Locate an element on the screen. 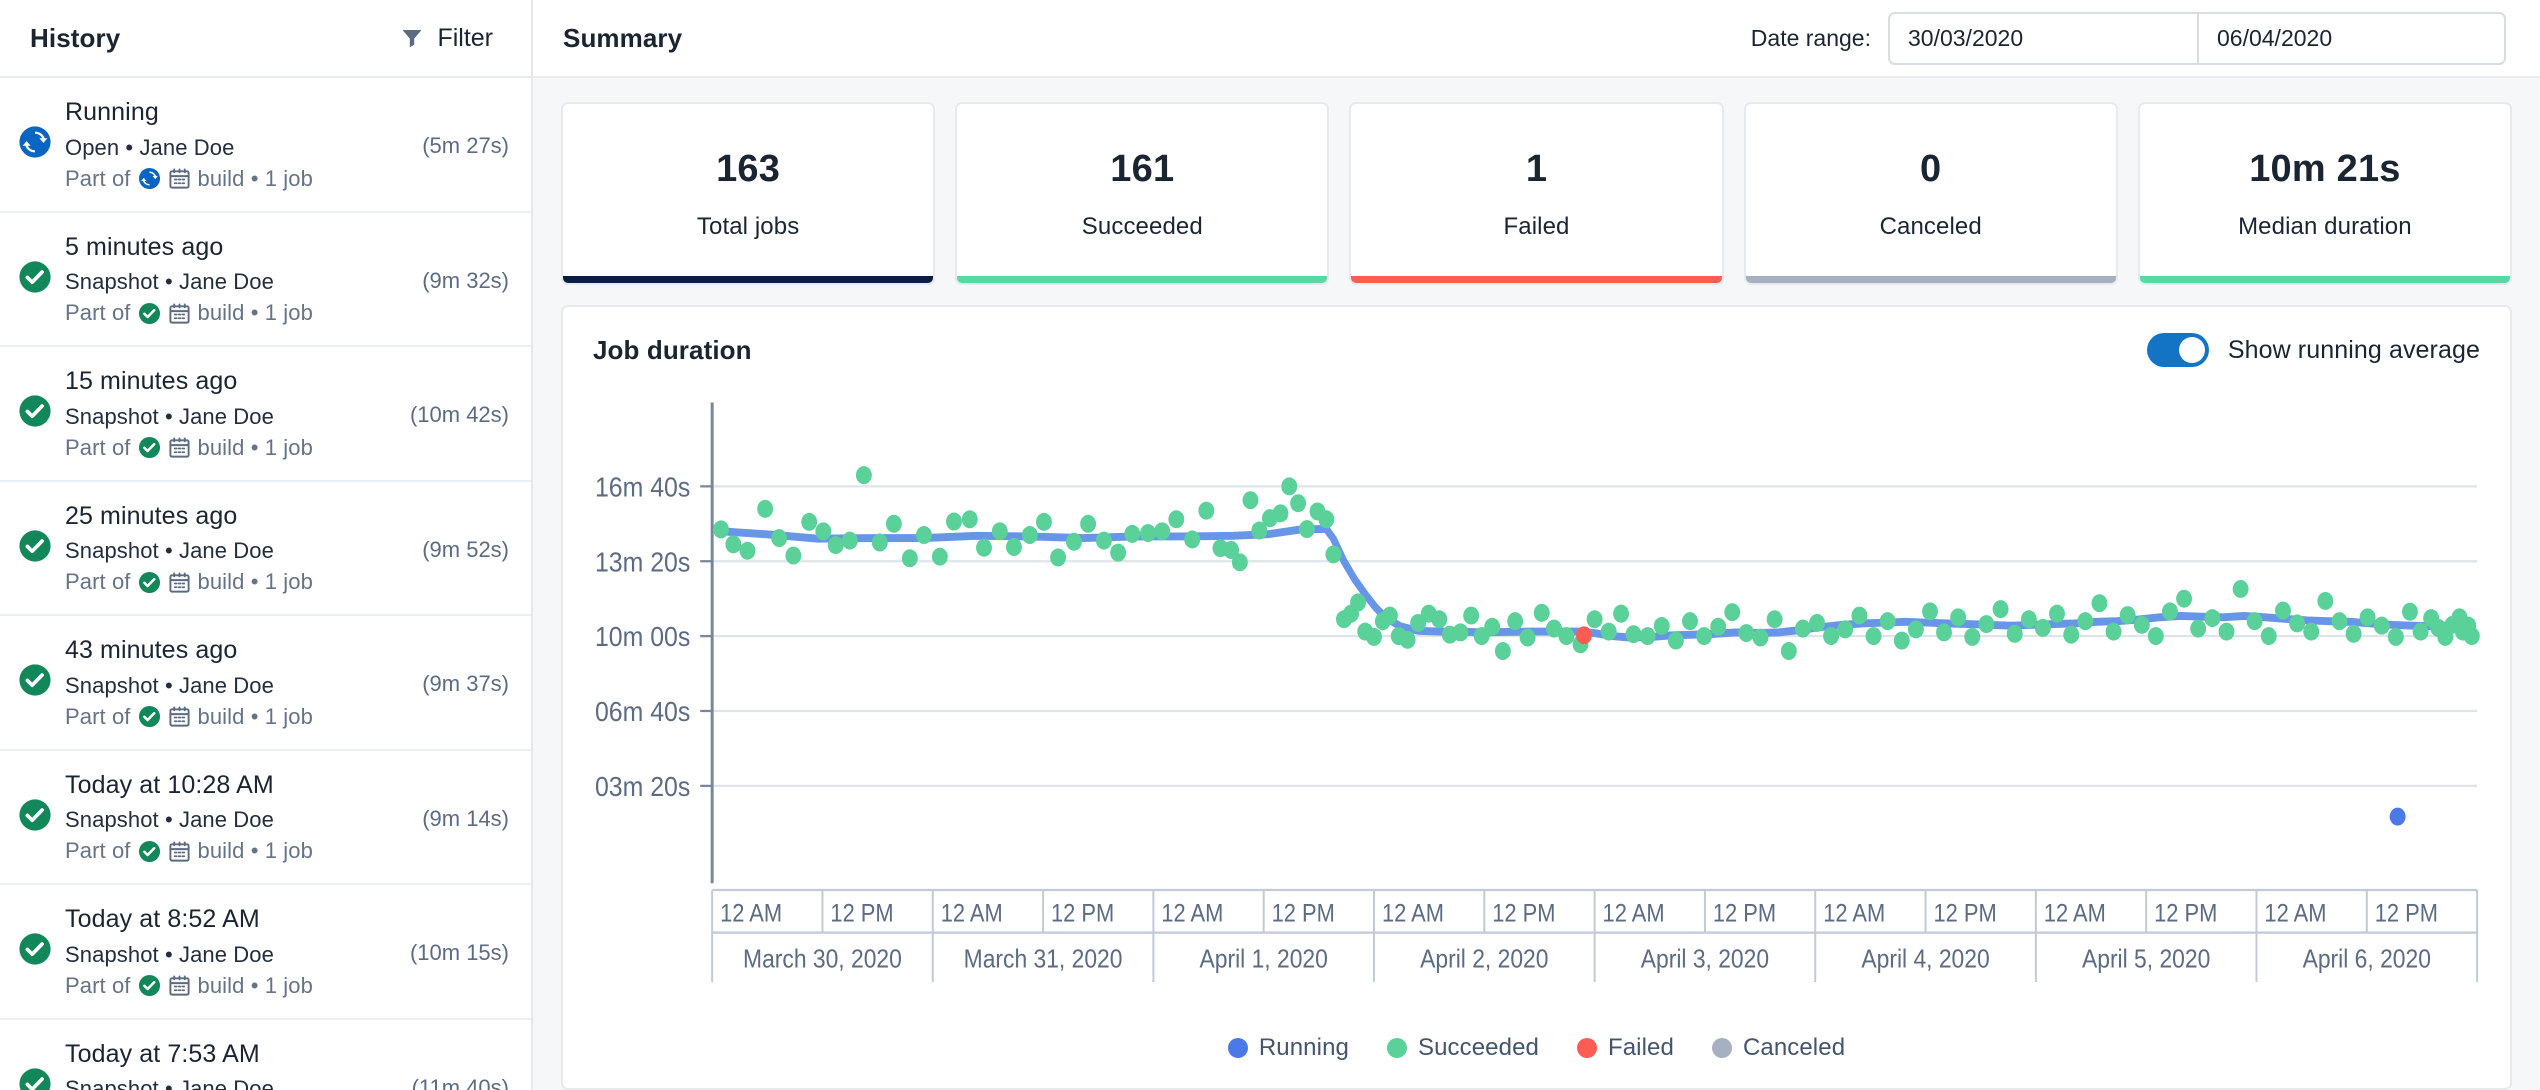  summary-card: 163 Total jobs is located at coordinates (748, 193).